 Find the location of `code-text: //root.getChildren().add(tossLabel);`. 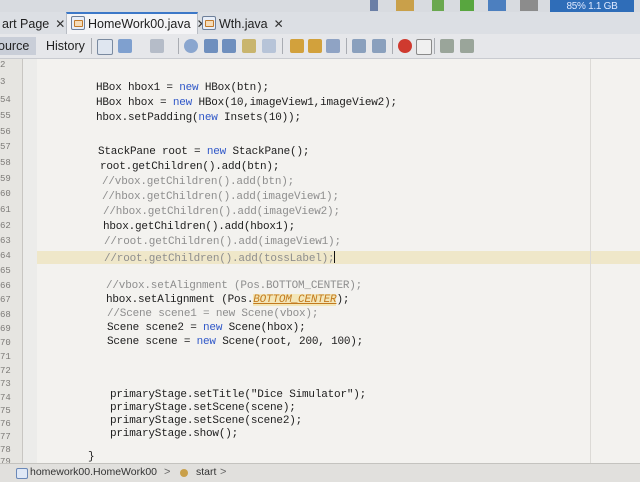

code-text: //root.getChildren().add(tossLabel); is located at coordinates (219, 259).